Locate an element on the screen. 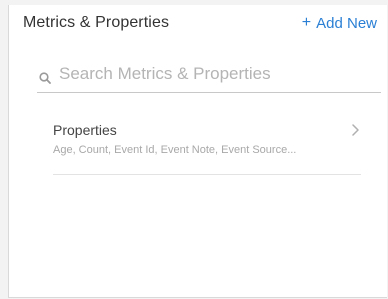 The width and height of the screenshot is (388, 299). panel-header: Metrics & Properties + Add New is located at coordinates (198, 23).